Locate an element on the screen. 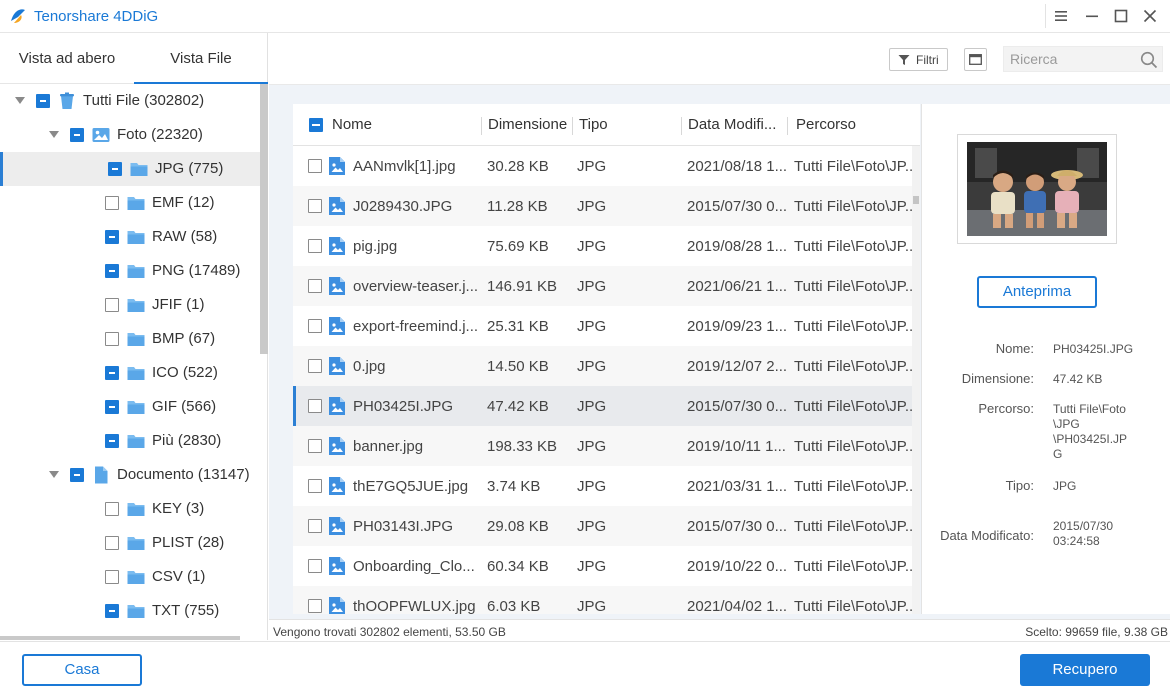  cell-size: 30.28 KB is located at coordinates (518, 166).